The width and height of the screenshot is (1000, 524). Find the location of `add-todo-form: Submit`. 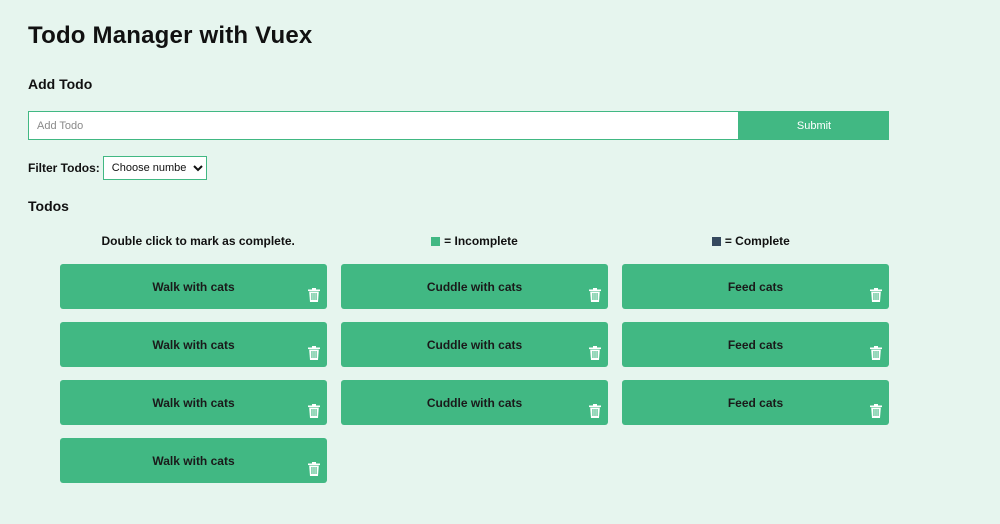

add-todo-form: Submit is located at coordinates (458, 125).